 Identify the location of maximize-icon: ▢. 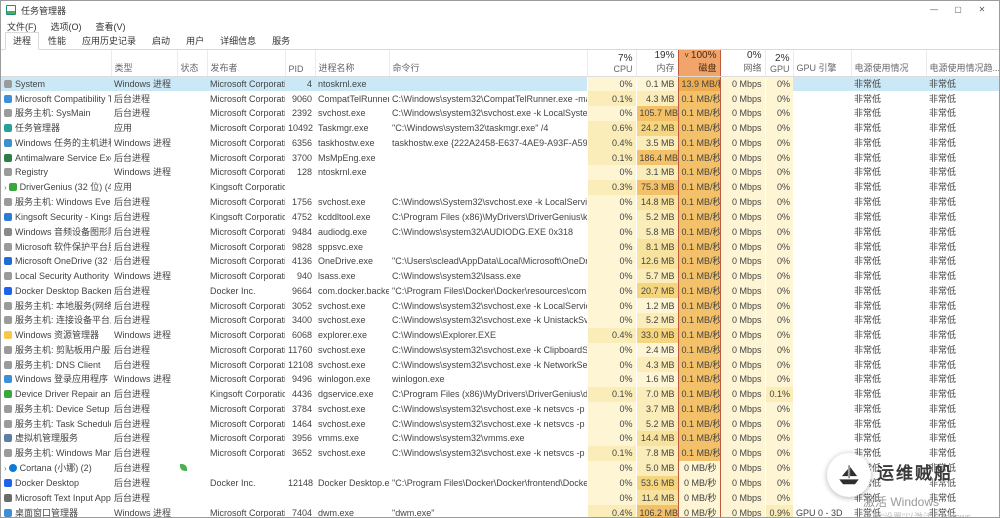
(958, 10).